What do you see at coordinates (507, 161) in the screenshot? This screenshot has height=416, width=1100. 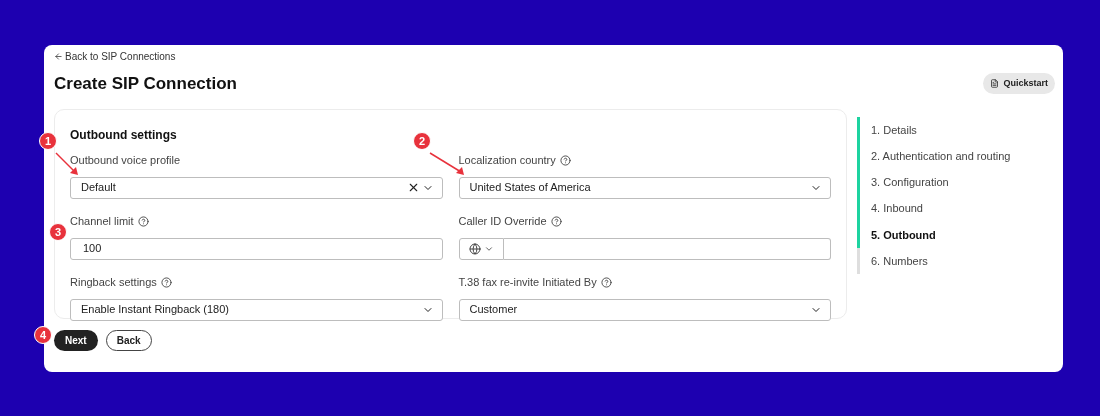 I see `field-label: Localization country` at bounding box center [507, 161].